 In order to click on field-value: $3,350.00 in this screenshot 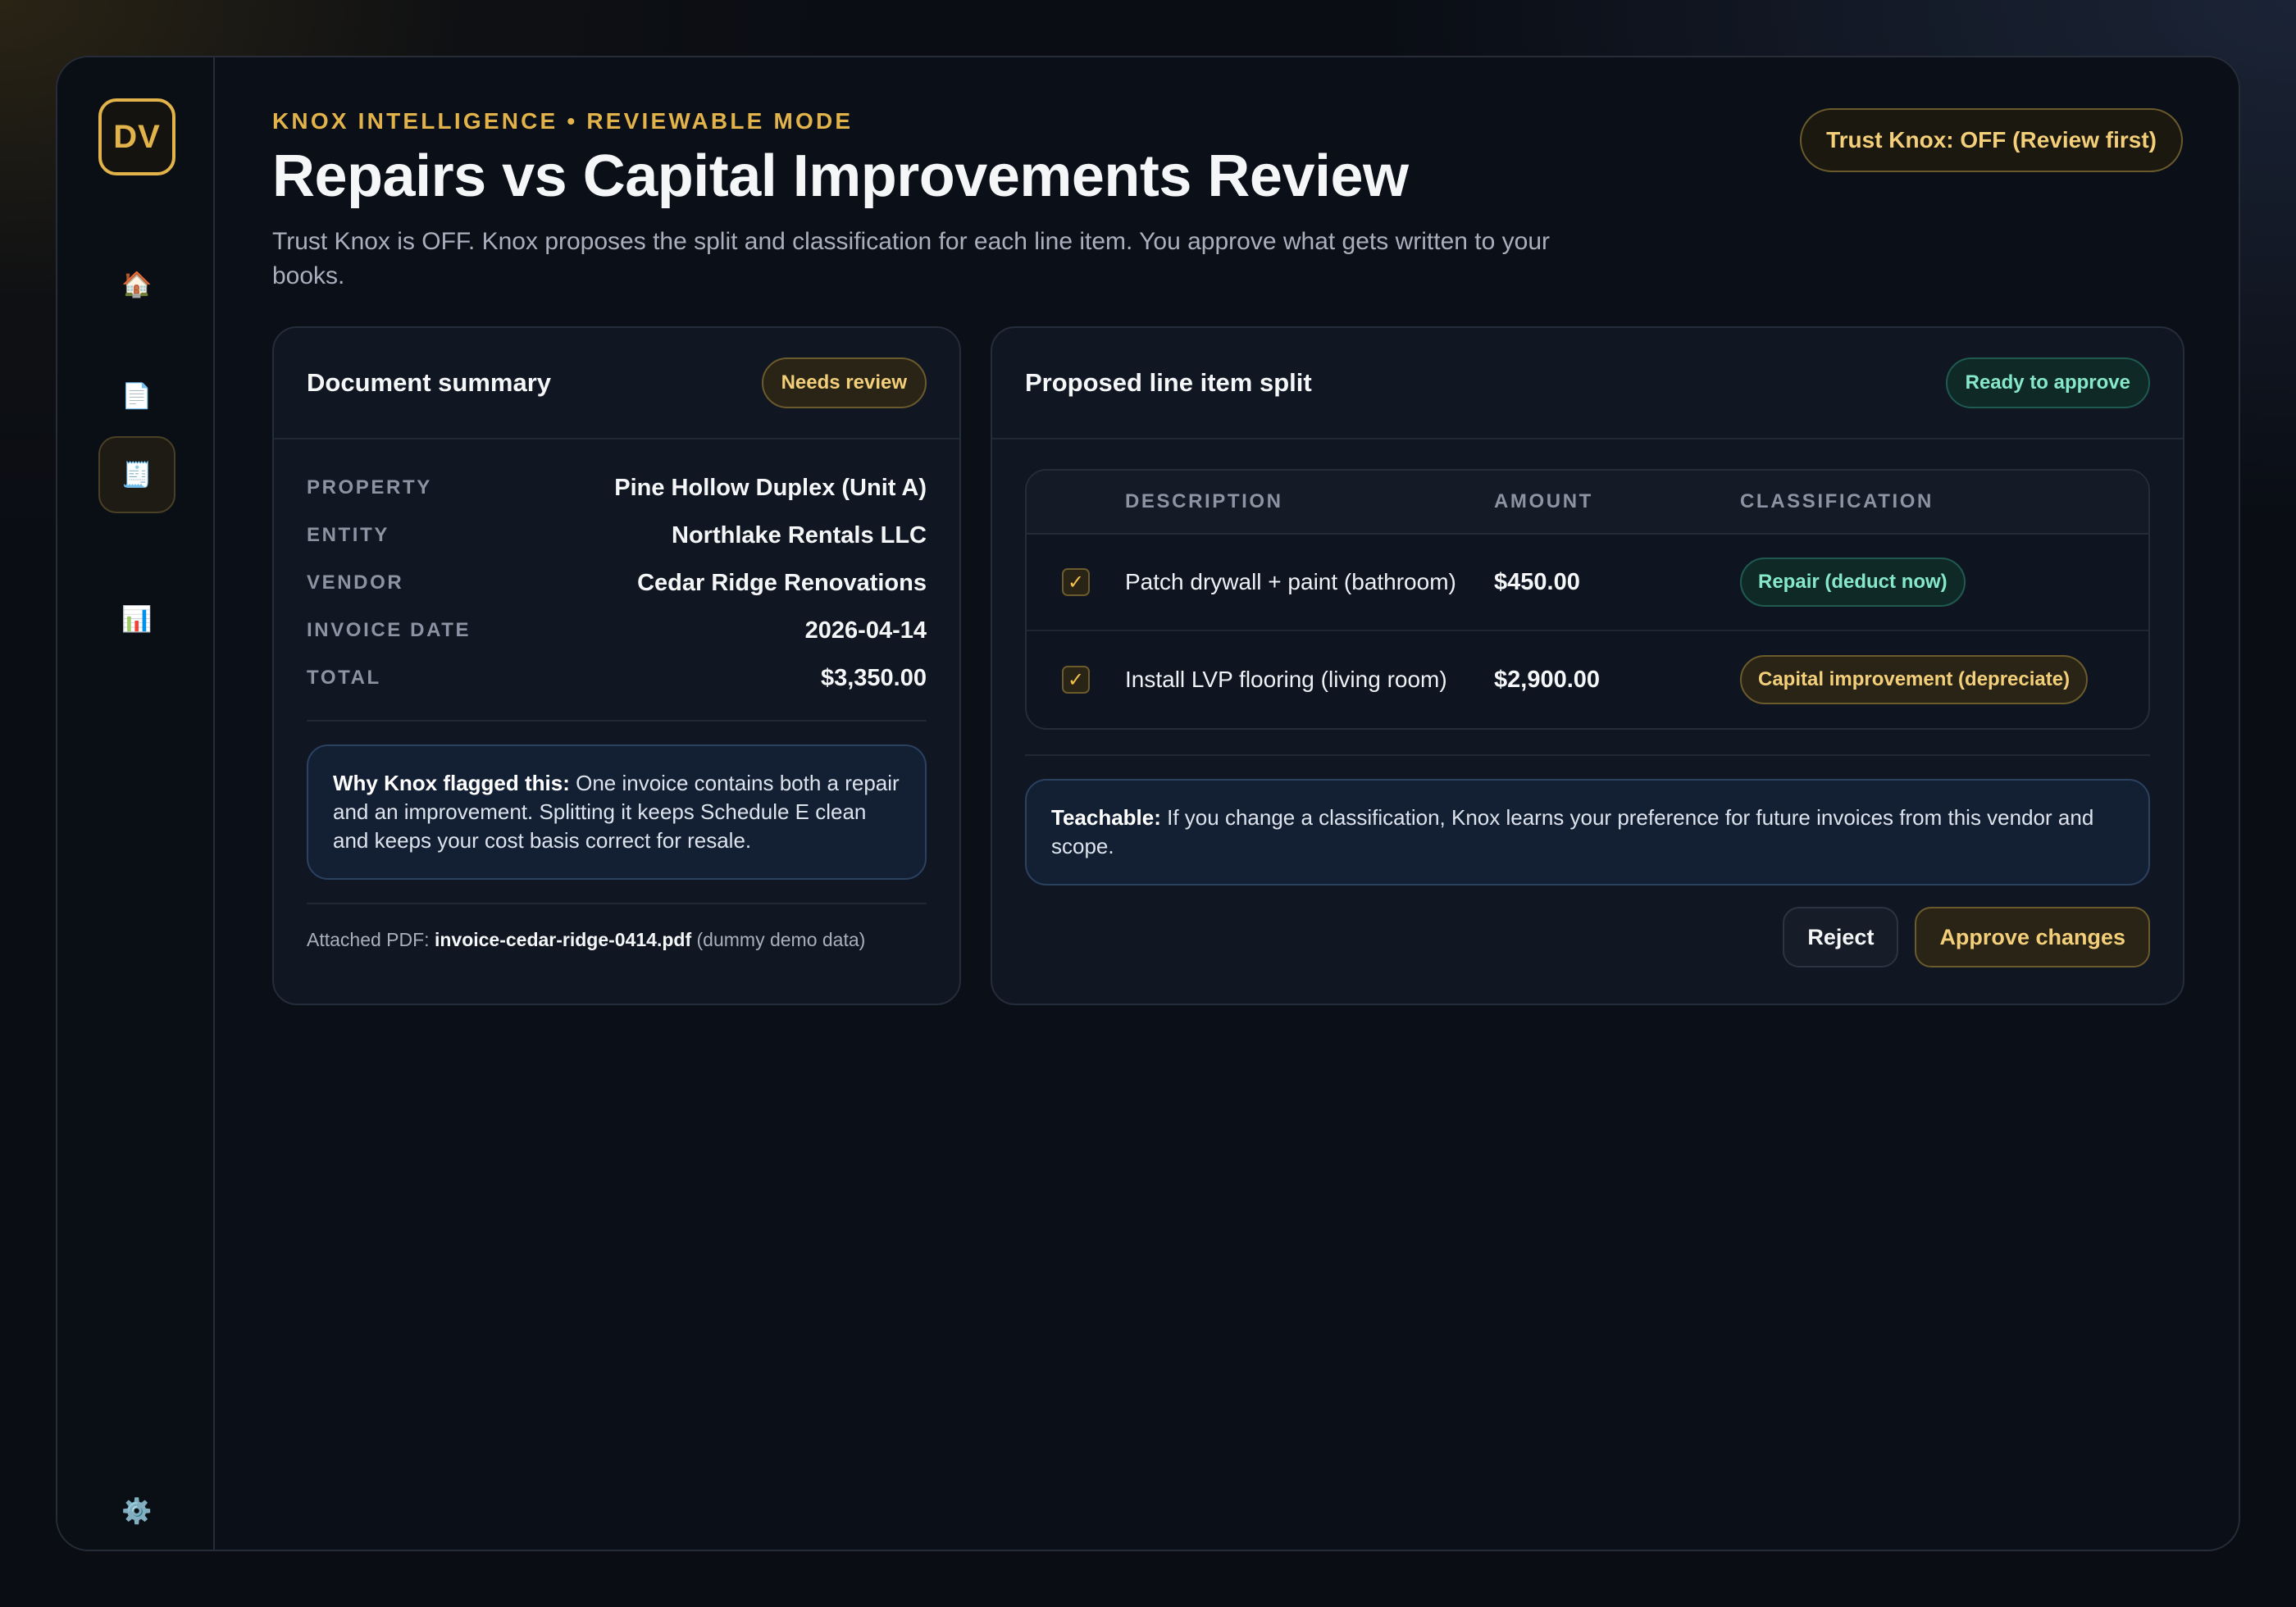, I will do `click(873, 677)`.